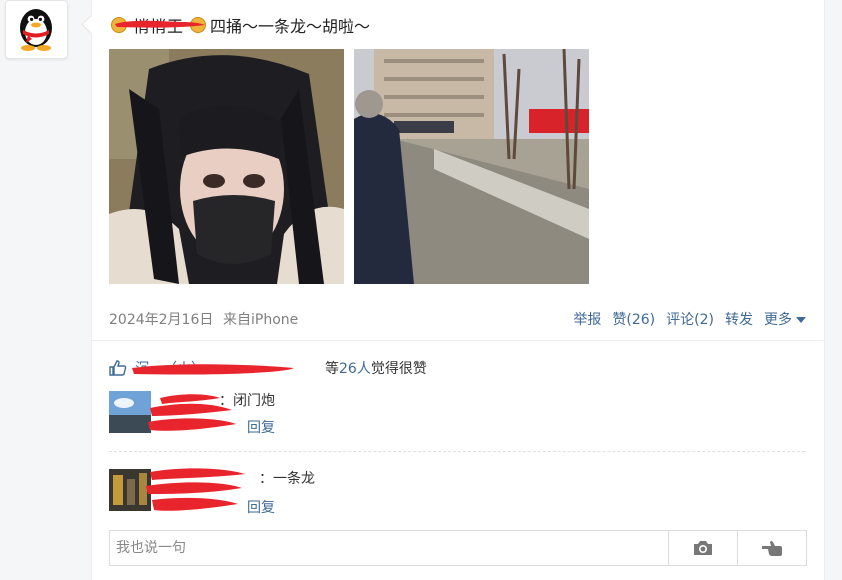 This screenshot has height=580, width=842. What do you see at coordinates (471, 166) in the screenshot?
I see `post-photo-queue` at bounding box center [471, 166].